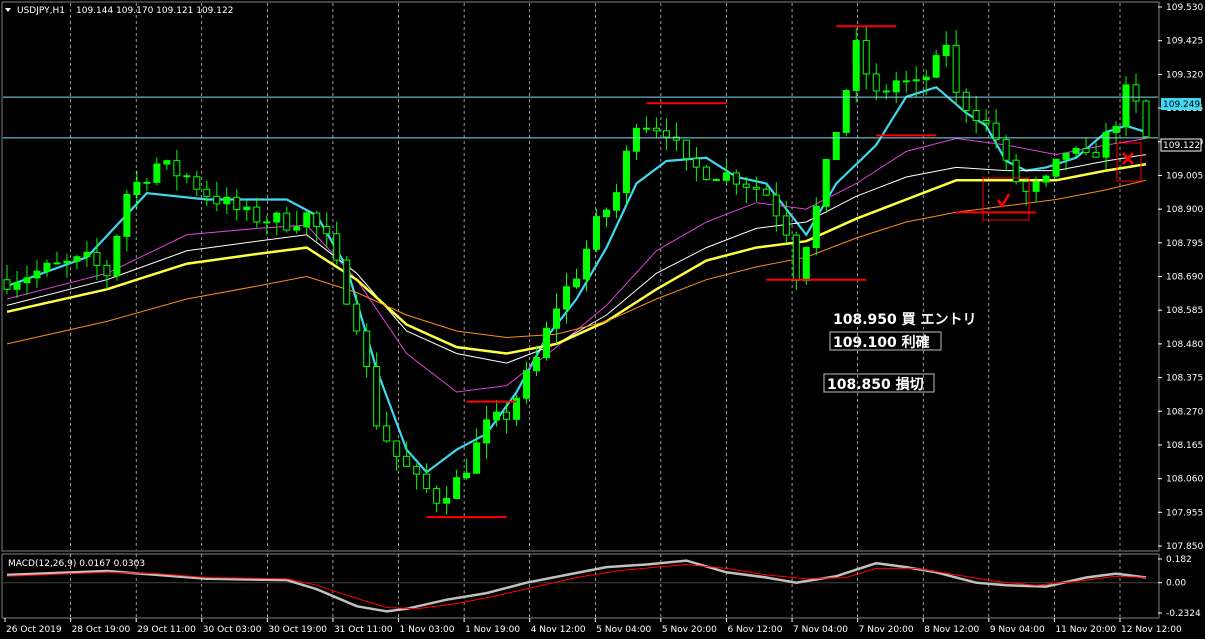  Describe the element at coordinates (905, 320) in the screenshot. I see `entry-annotation: 108.950 買 エントリ` at that location.